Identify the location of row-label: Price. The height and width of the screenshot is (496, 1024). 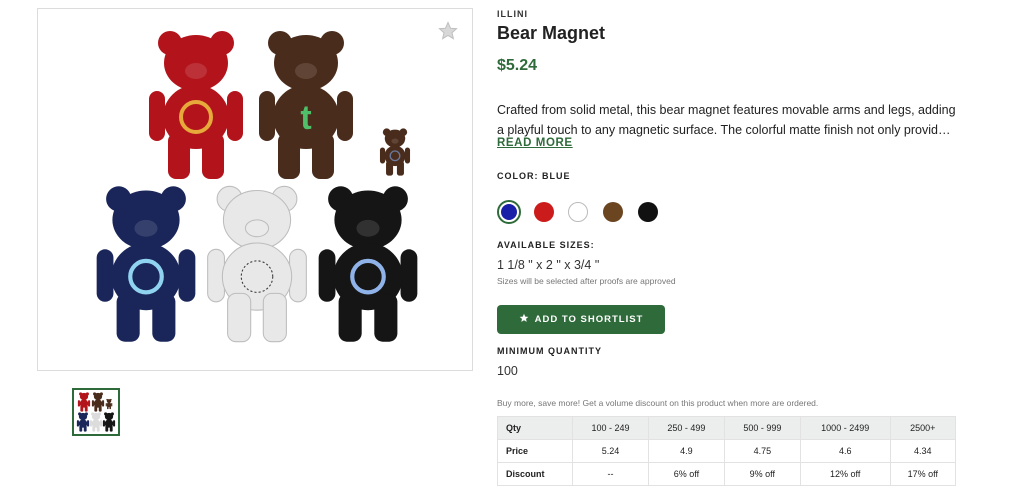
(535, 451).